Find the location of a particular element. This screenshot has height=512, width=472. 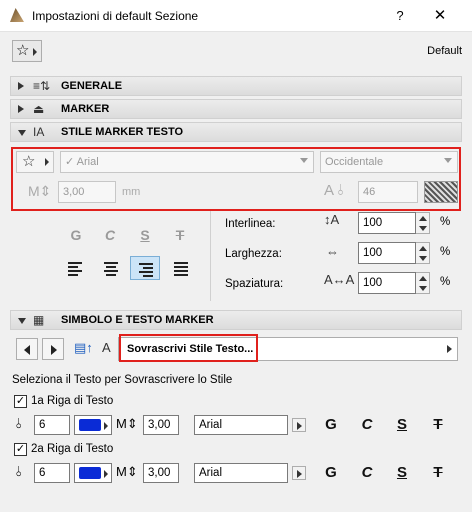

row2-underline-button: S is located at coordinates (402, 473).